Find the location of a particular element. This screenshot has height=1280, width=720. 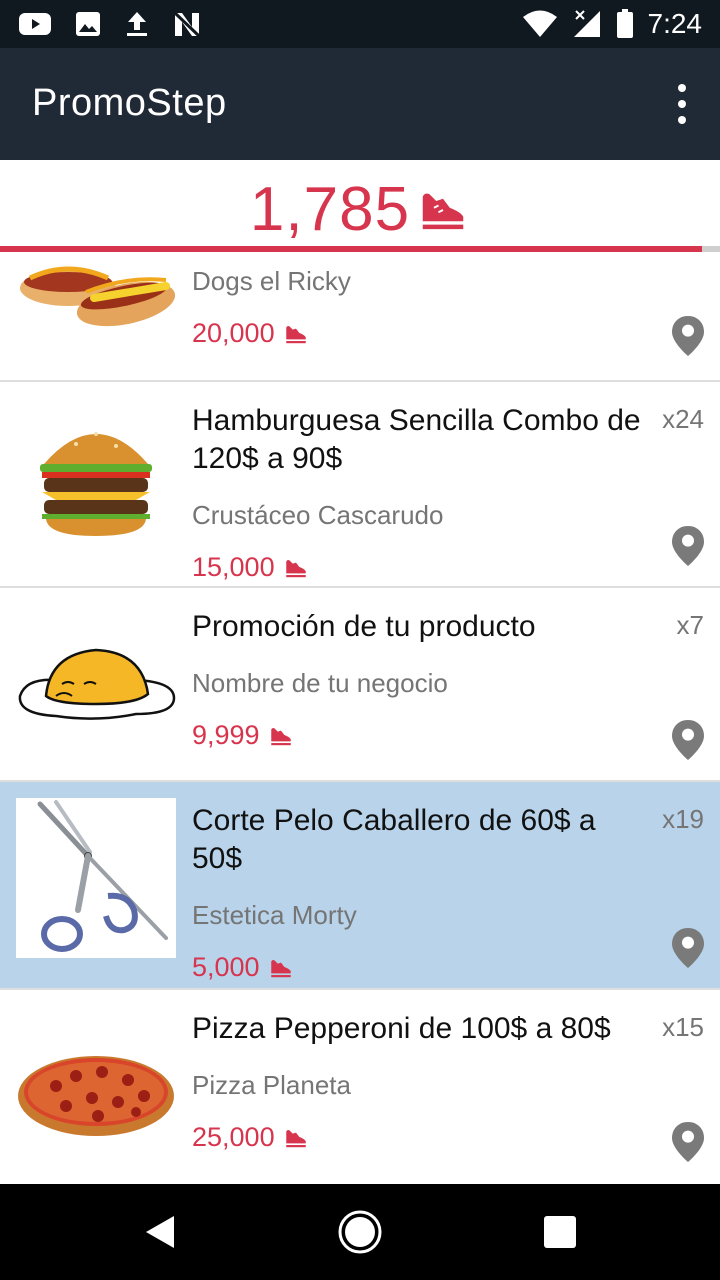

promo-quantity: x7 is located at coordinates (690, 625).